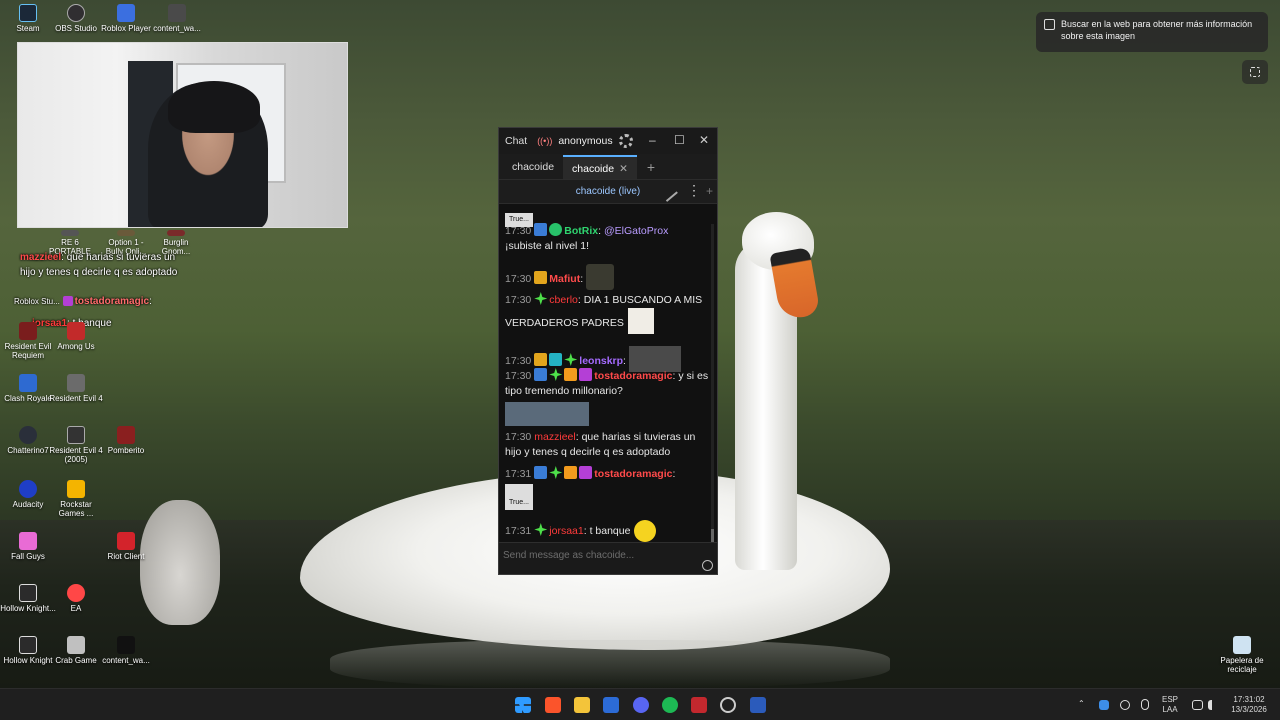 The width and height of the screenshot is (1280, 720). I want to click on sync-icon, so click(1125, 705).